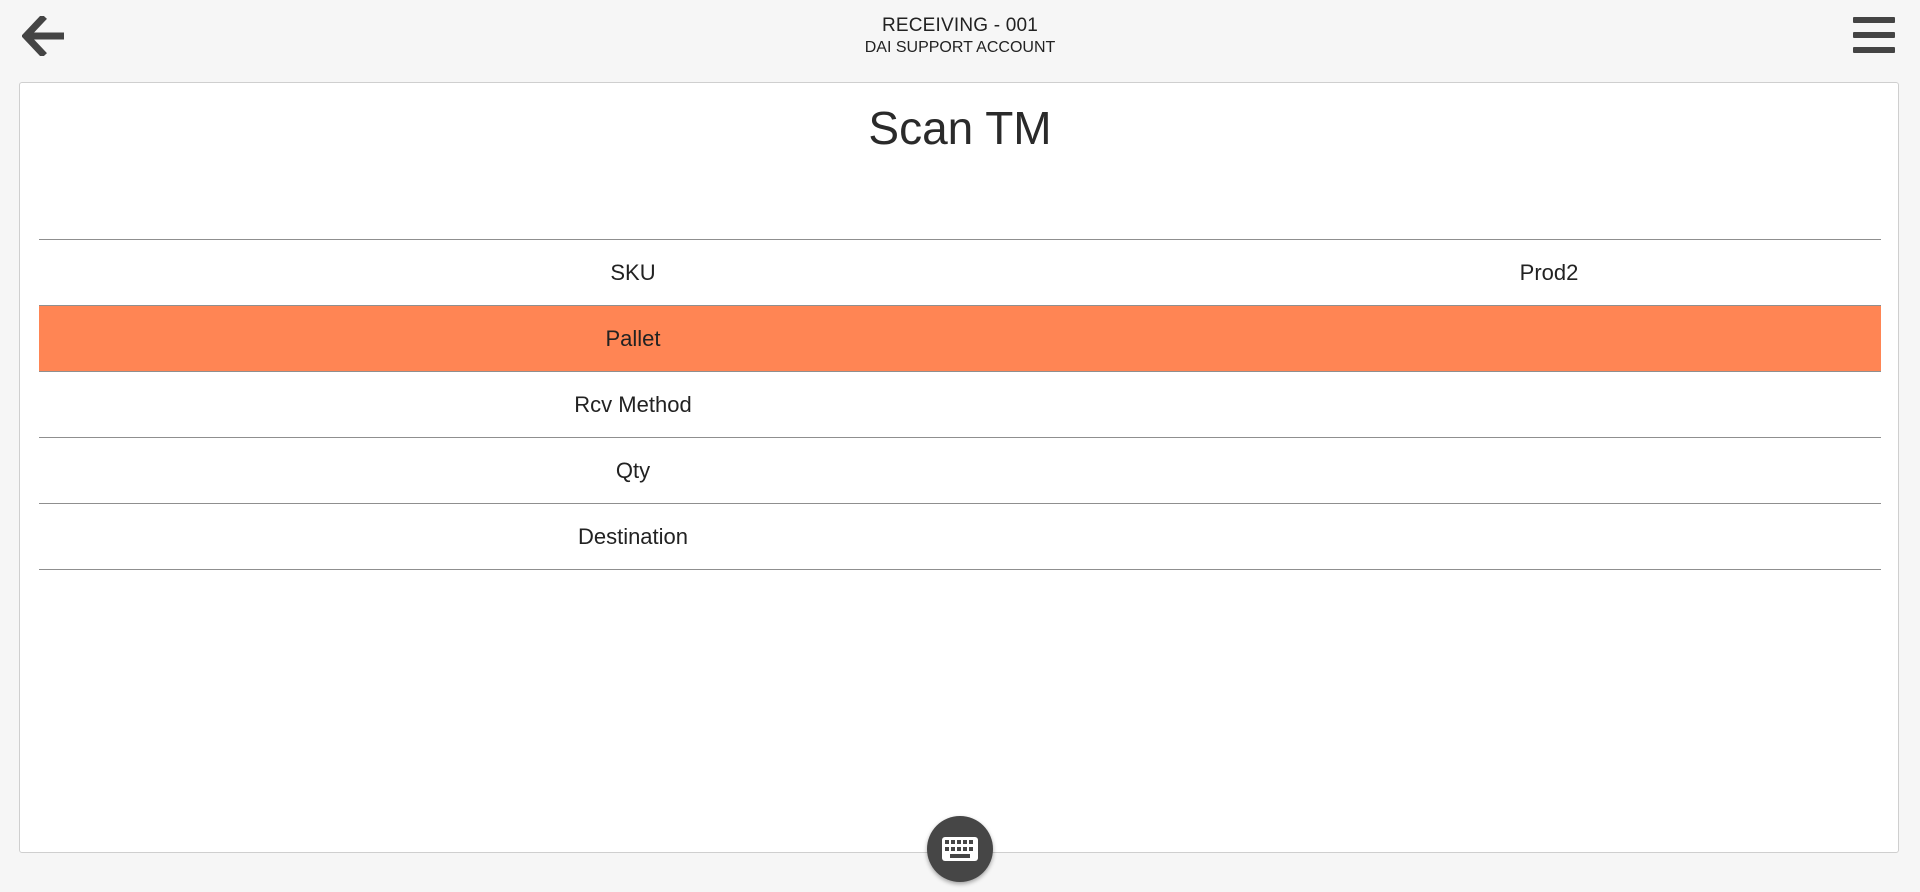 The image size is (1920, 892). Describe the element at coordinates (633, 404) in the screenshot. I see `row-label: Rcv Method` at that location.